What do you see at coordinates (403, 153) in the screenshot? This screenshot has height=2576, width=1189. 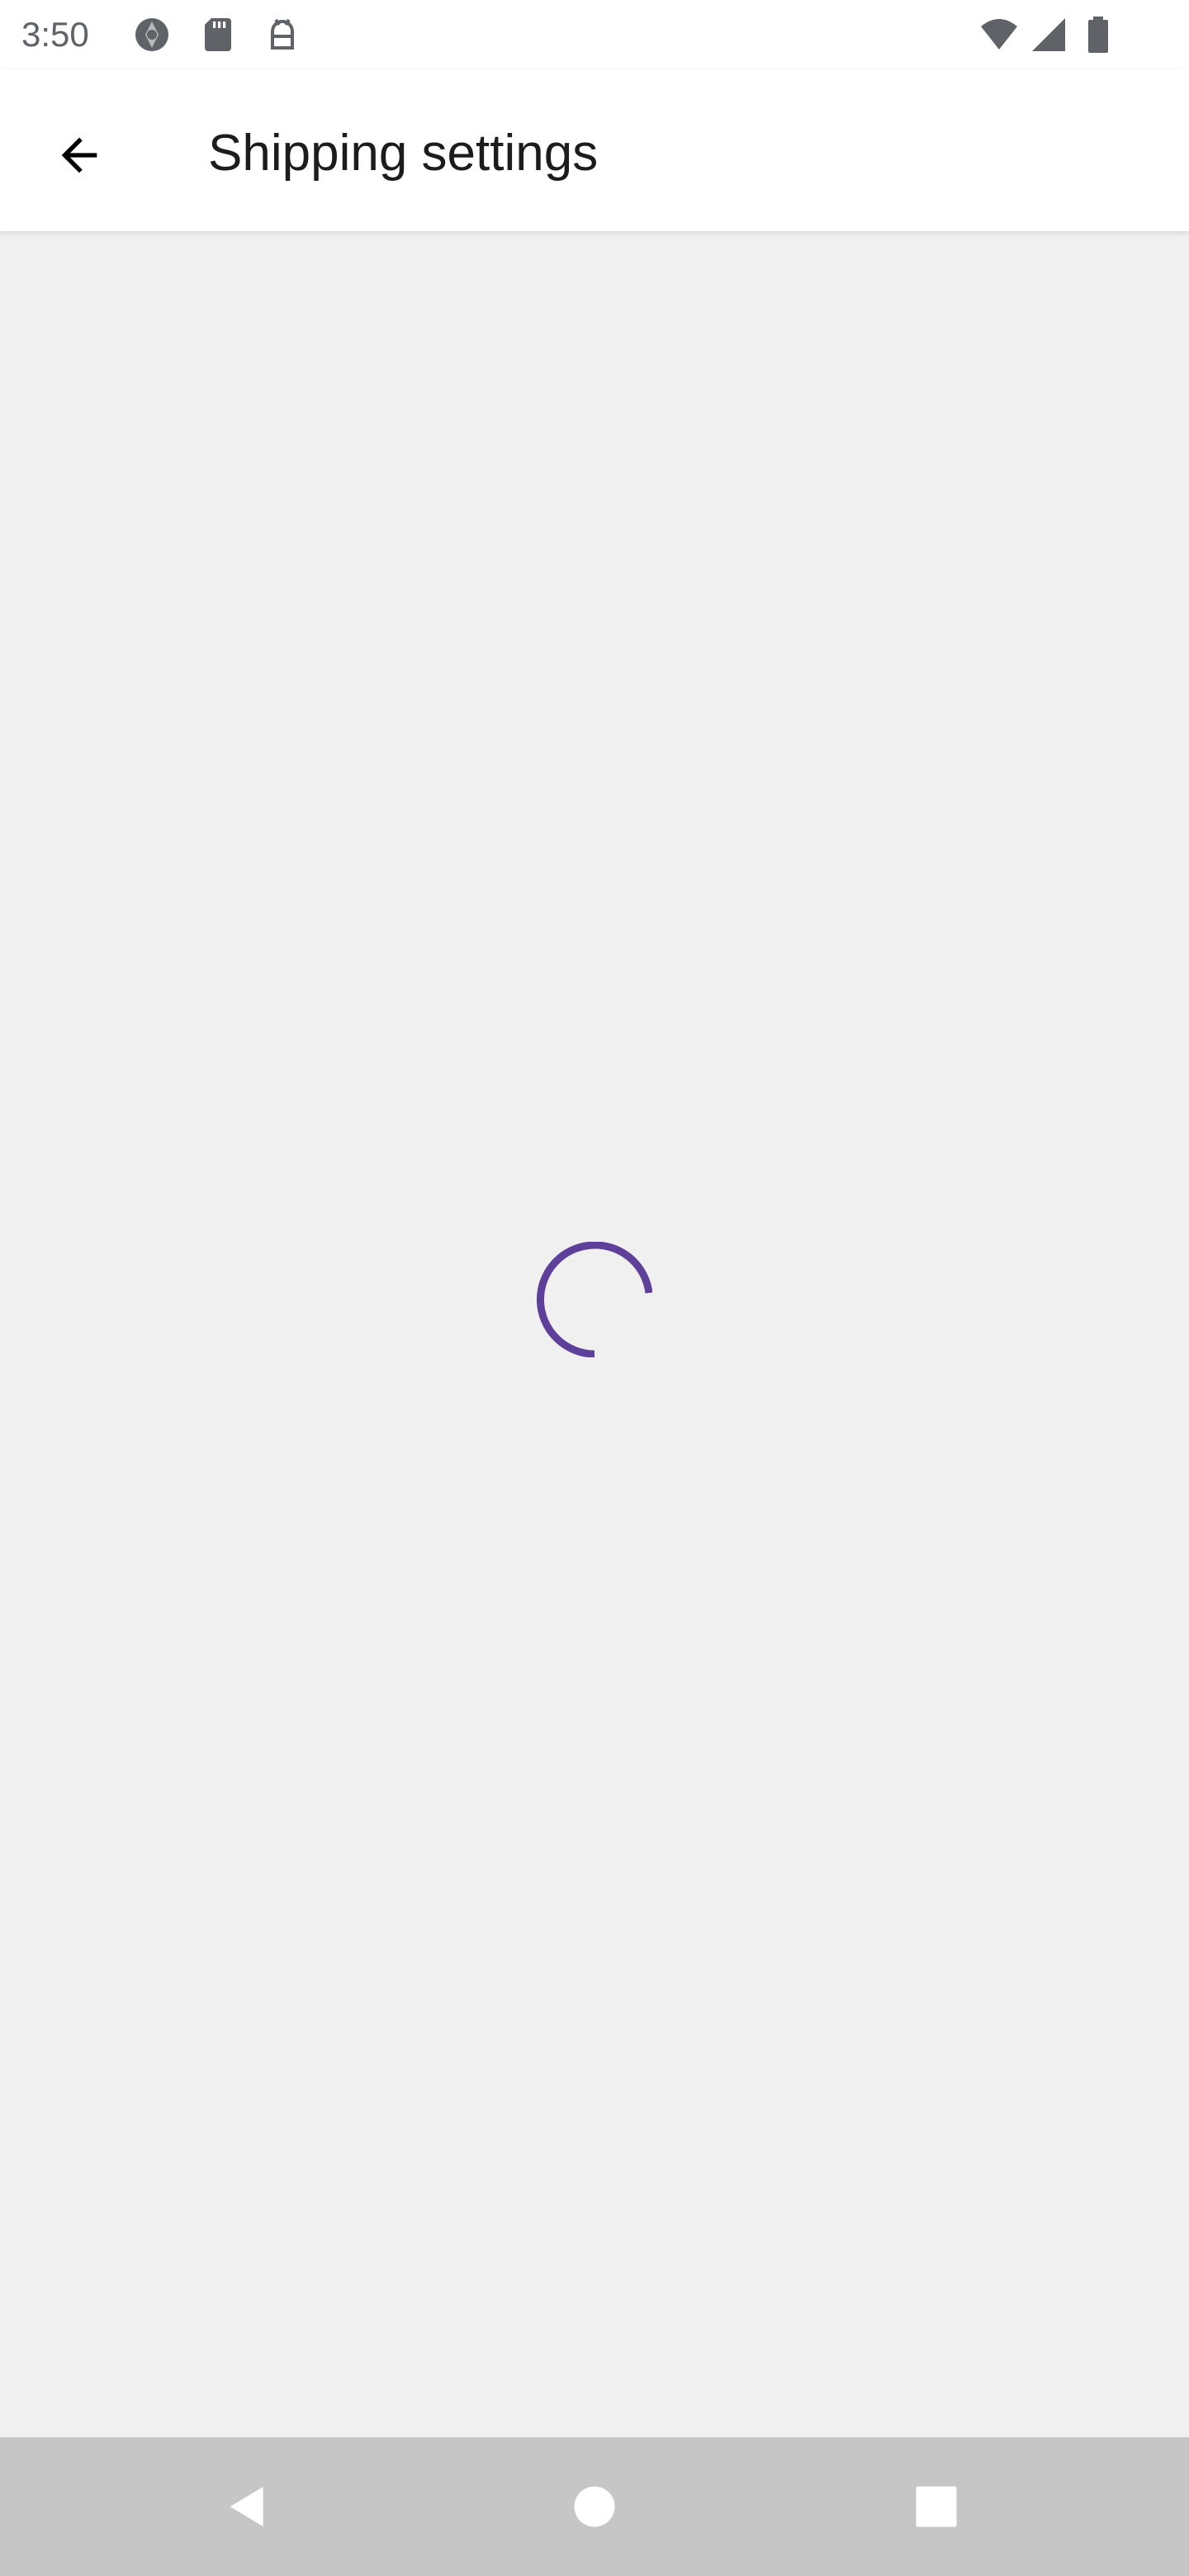 I see `page-title: Shipping settings` at bounding box center [403, 153].